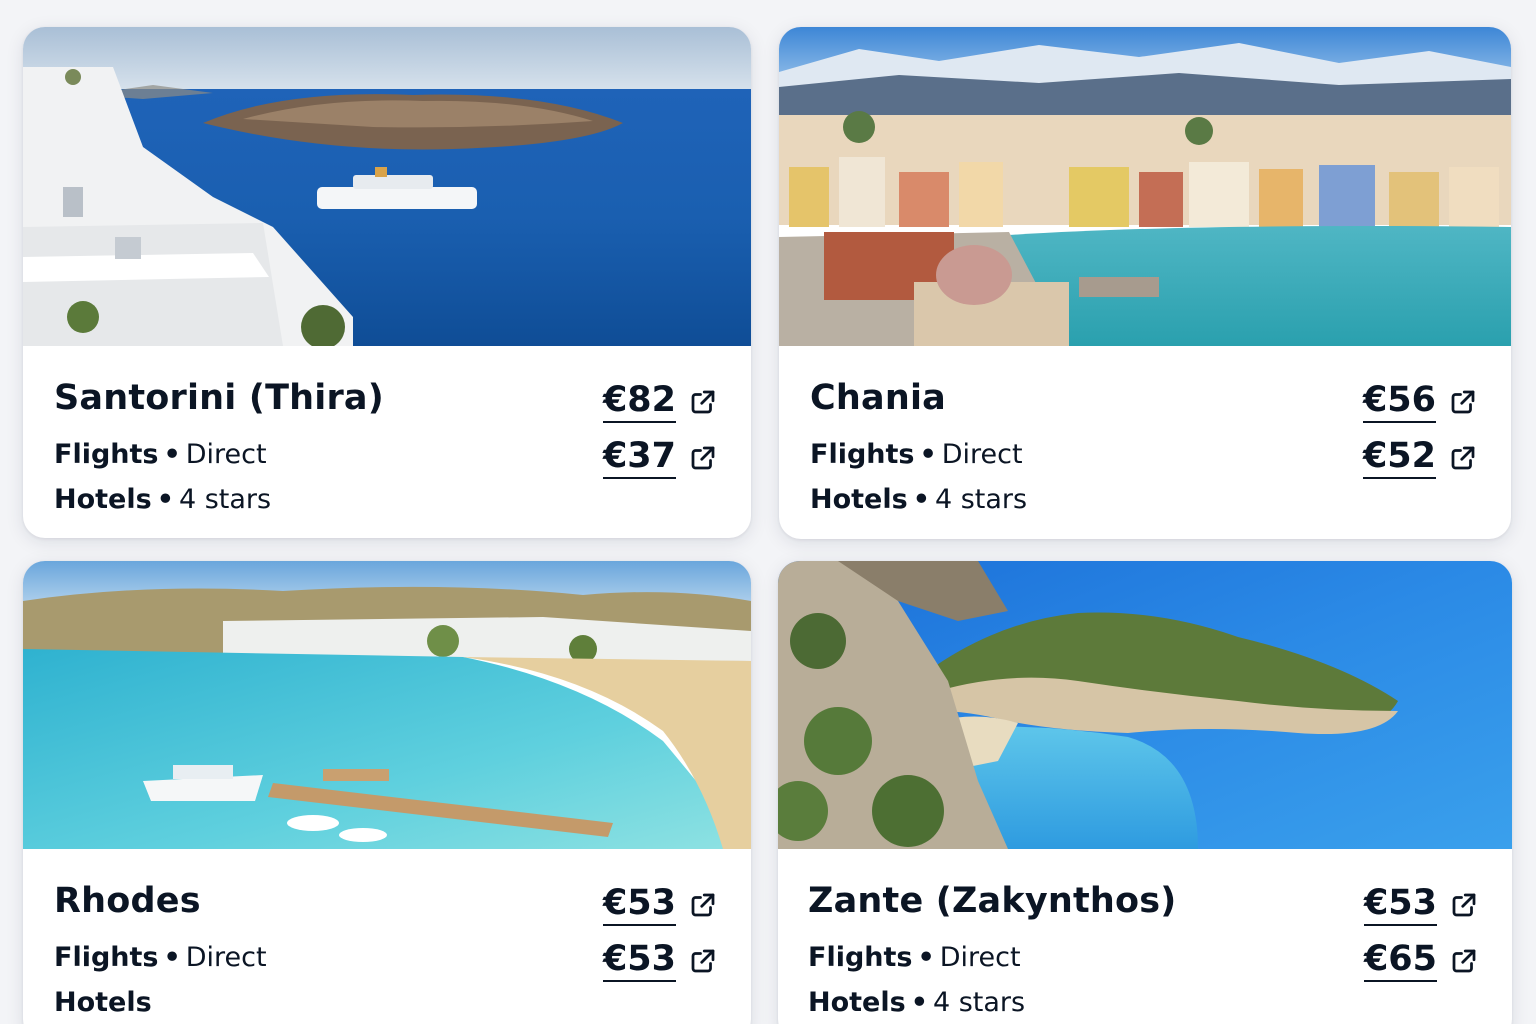  Describe the element at coordinates (1145, 186) in the screenshot. I see `chania-photo` at that location.